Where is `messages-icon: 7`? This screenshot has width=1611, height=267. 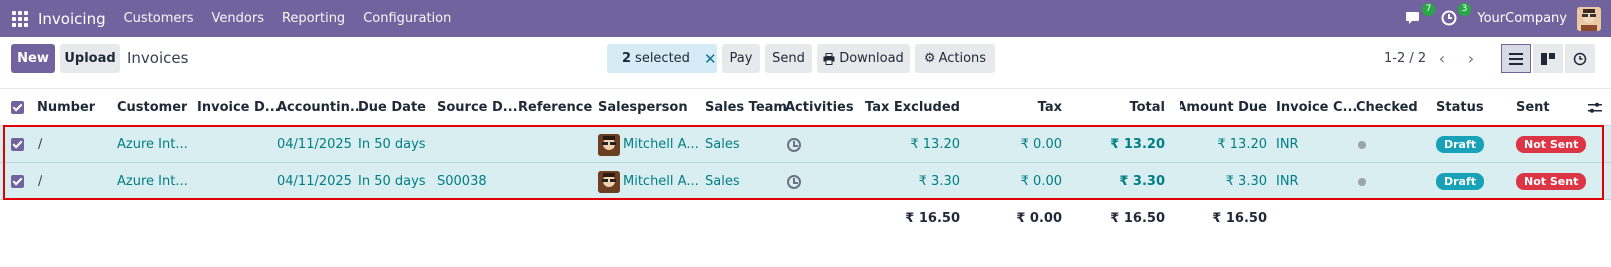
messages-icon: 7 is located at coordinates (1420, 15).